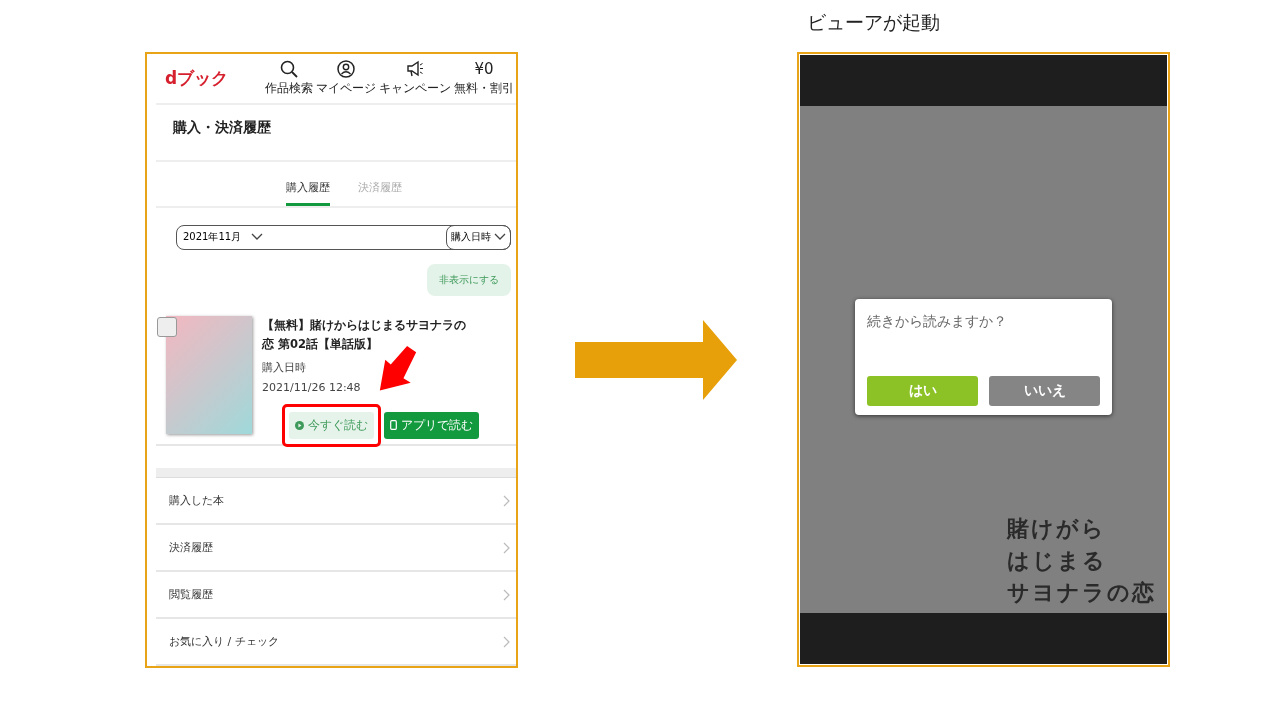 This screenshot has height=720, width=1280. What do you see at coordinates (431, 425) in the screenshot?
I see `read-in-app-button: アプリで読む` at bounding box center [431, 425].